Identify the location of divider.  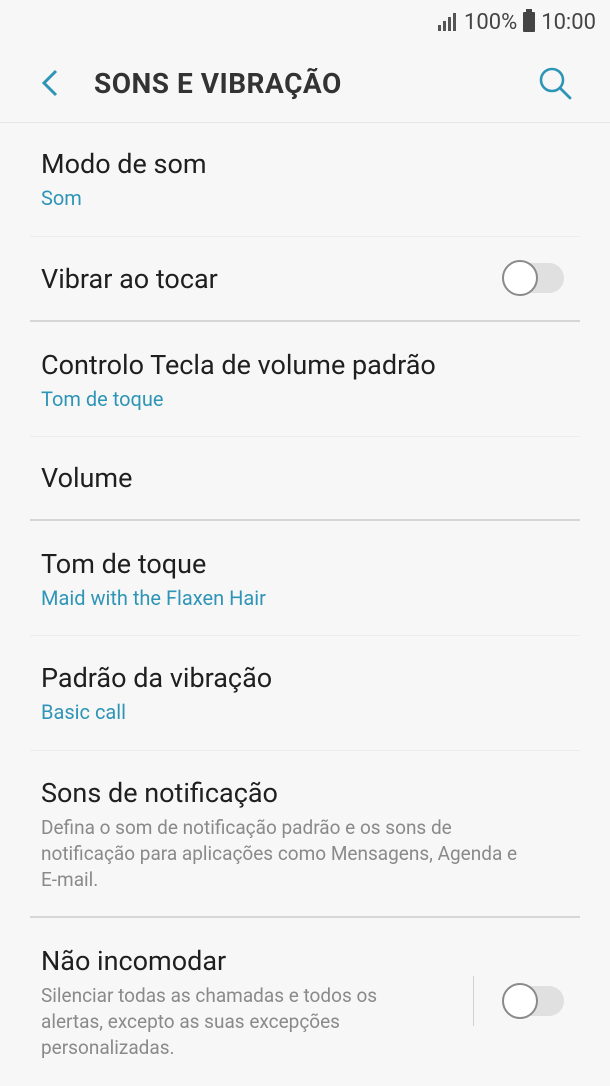
(473, 1001).